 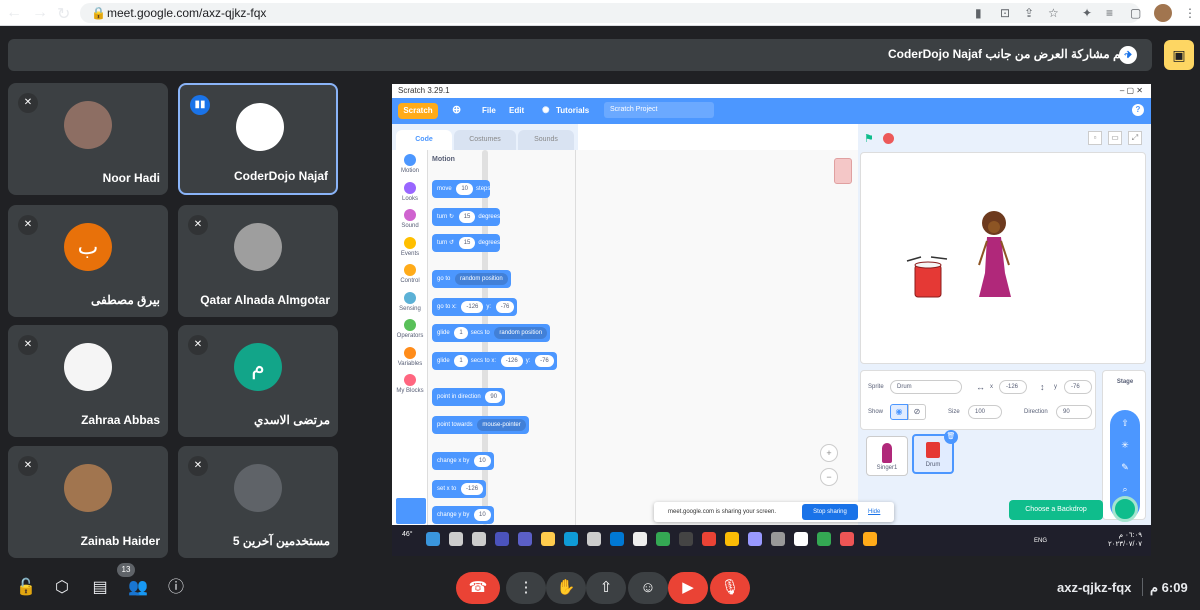 I want to click on category-my-blocks: My Blocks, so click(x=410, y=384).